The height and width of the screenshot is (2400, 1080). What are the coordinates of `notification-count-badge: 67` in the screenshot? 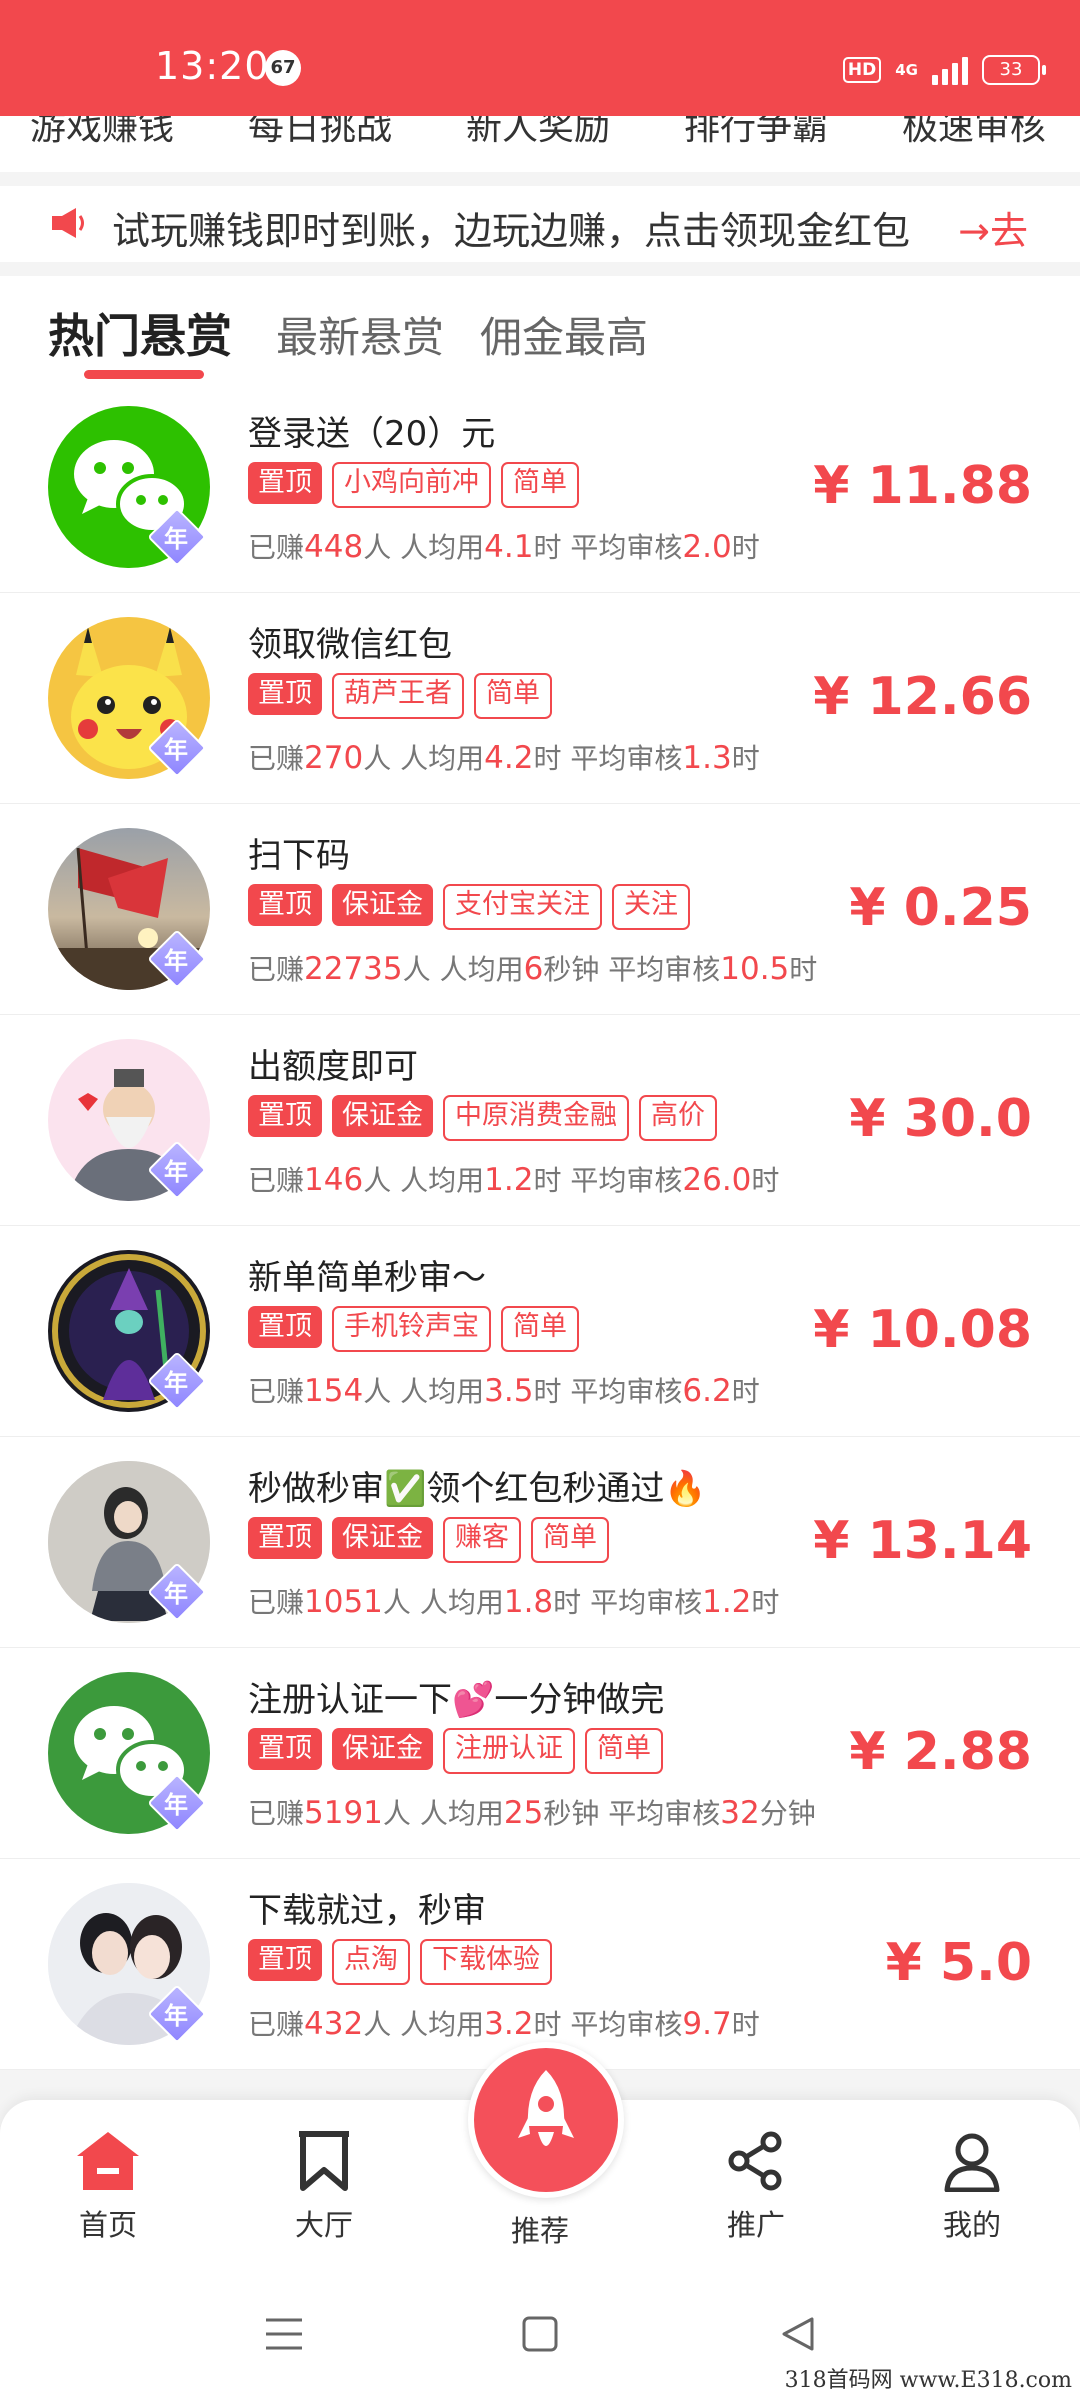 It's located at (283, 68).